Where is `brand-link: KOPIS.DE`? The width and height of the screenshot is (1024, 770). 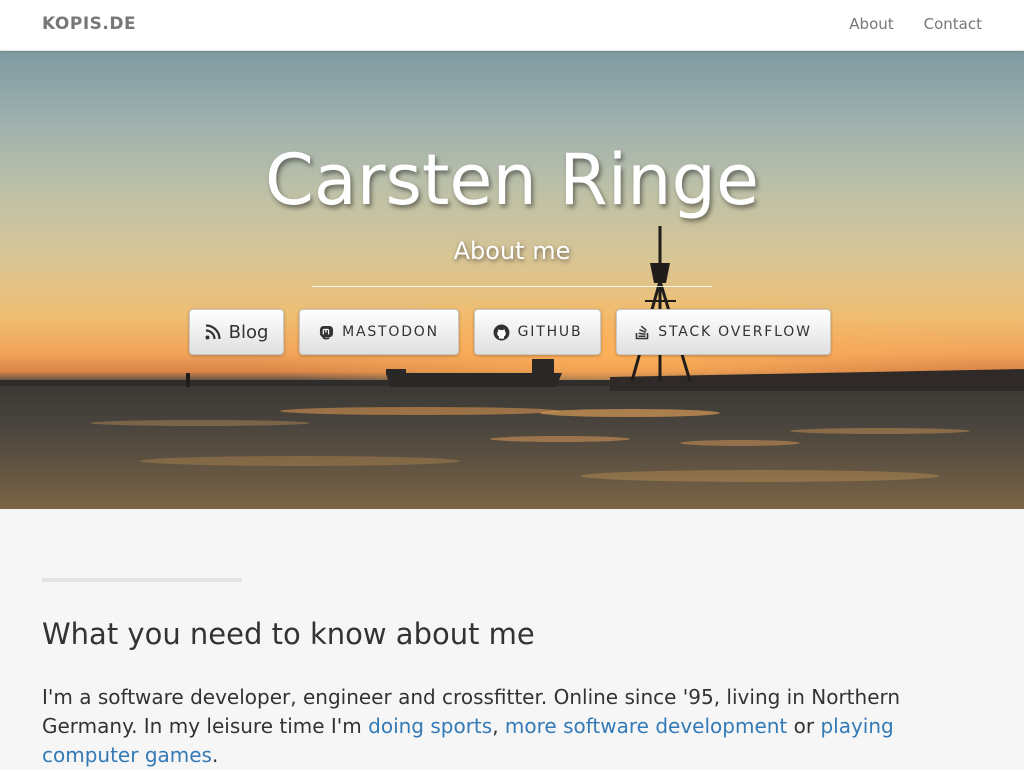
brand-link: KOPIS.DE is located at coordinates (89, 24).